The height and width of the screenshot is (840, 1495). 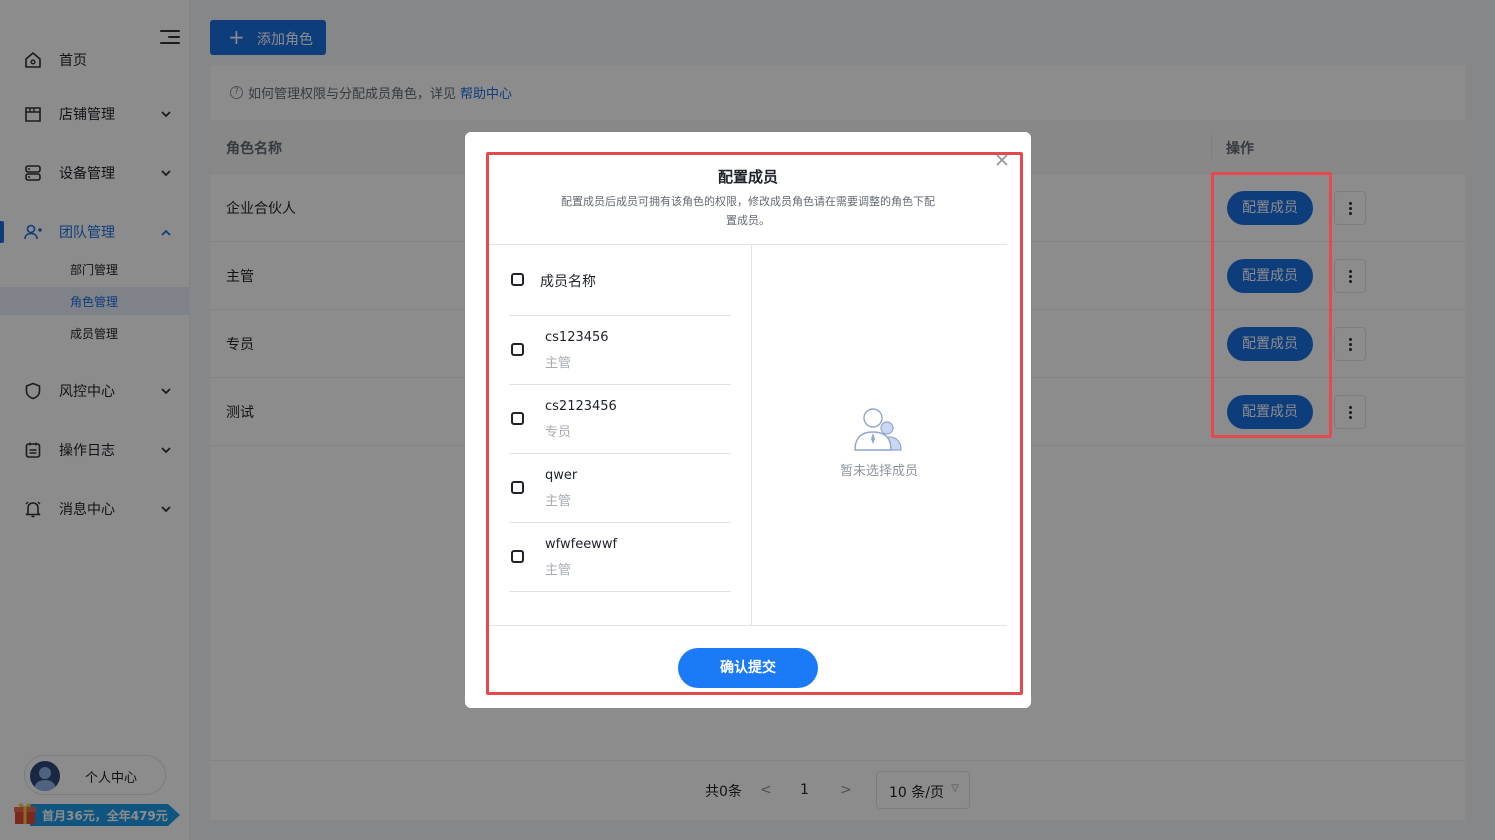 I want to click on member-name: qwer, so click(x=561, y=475).